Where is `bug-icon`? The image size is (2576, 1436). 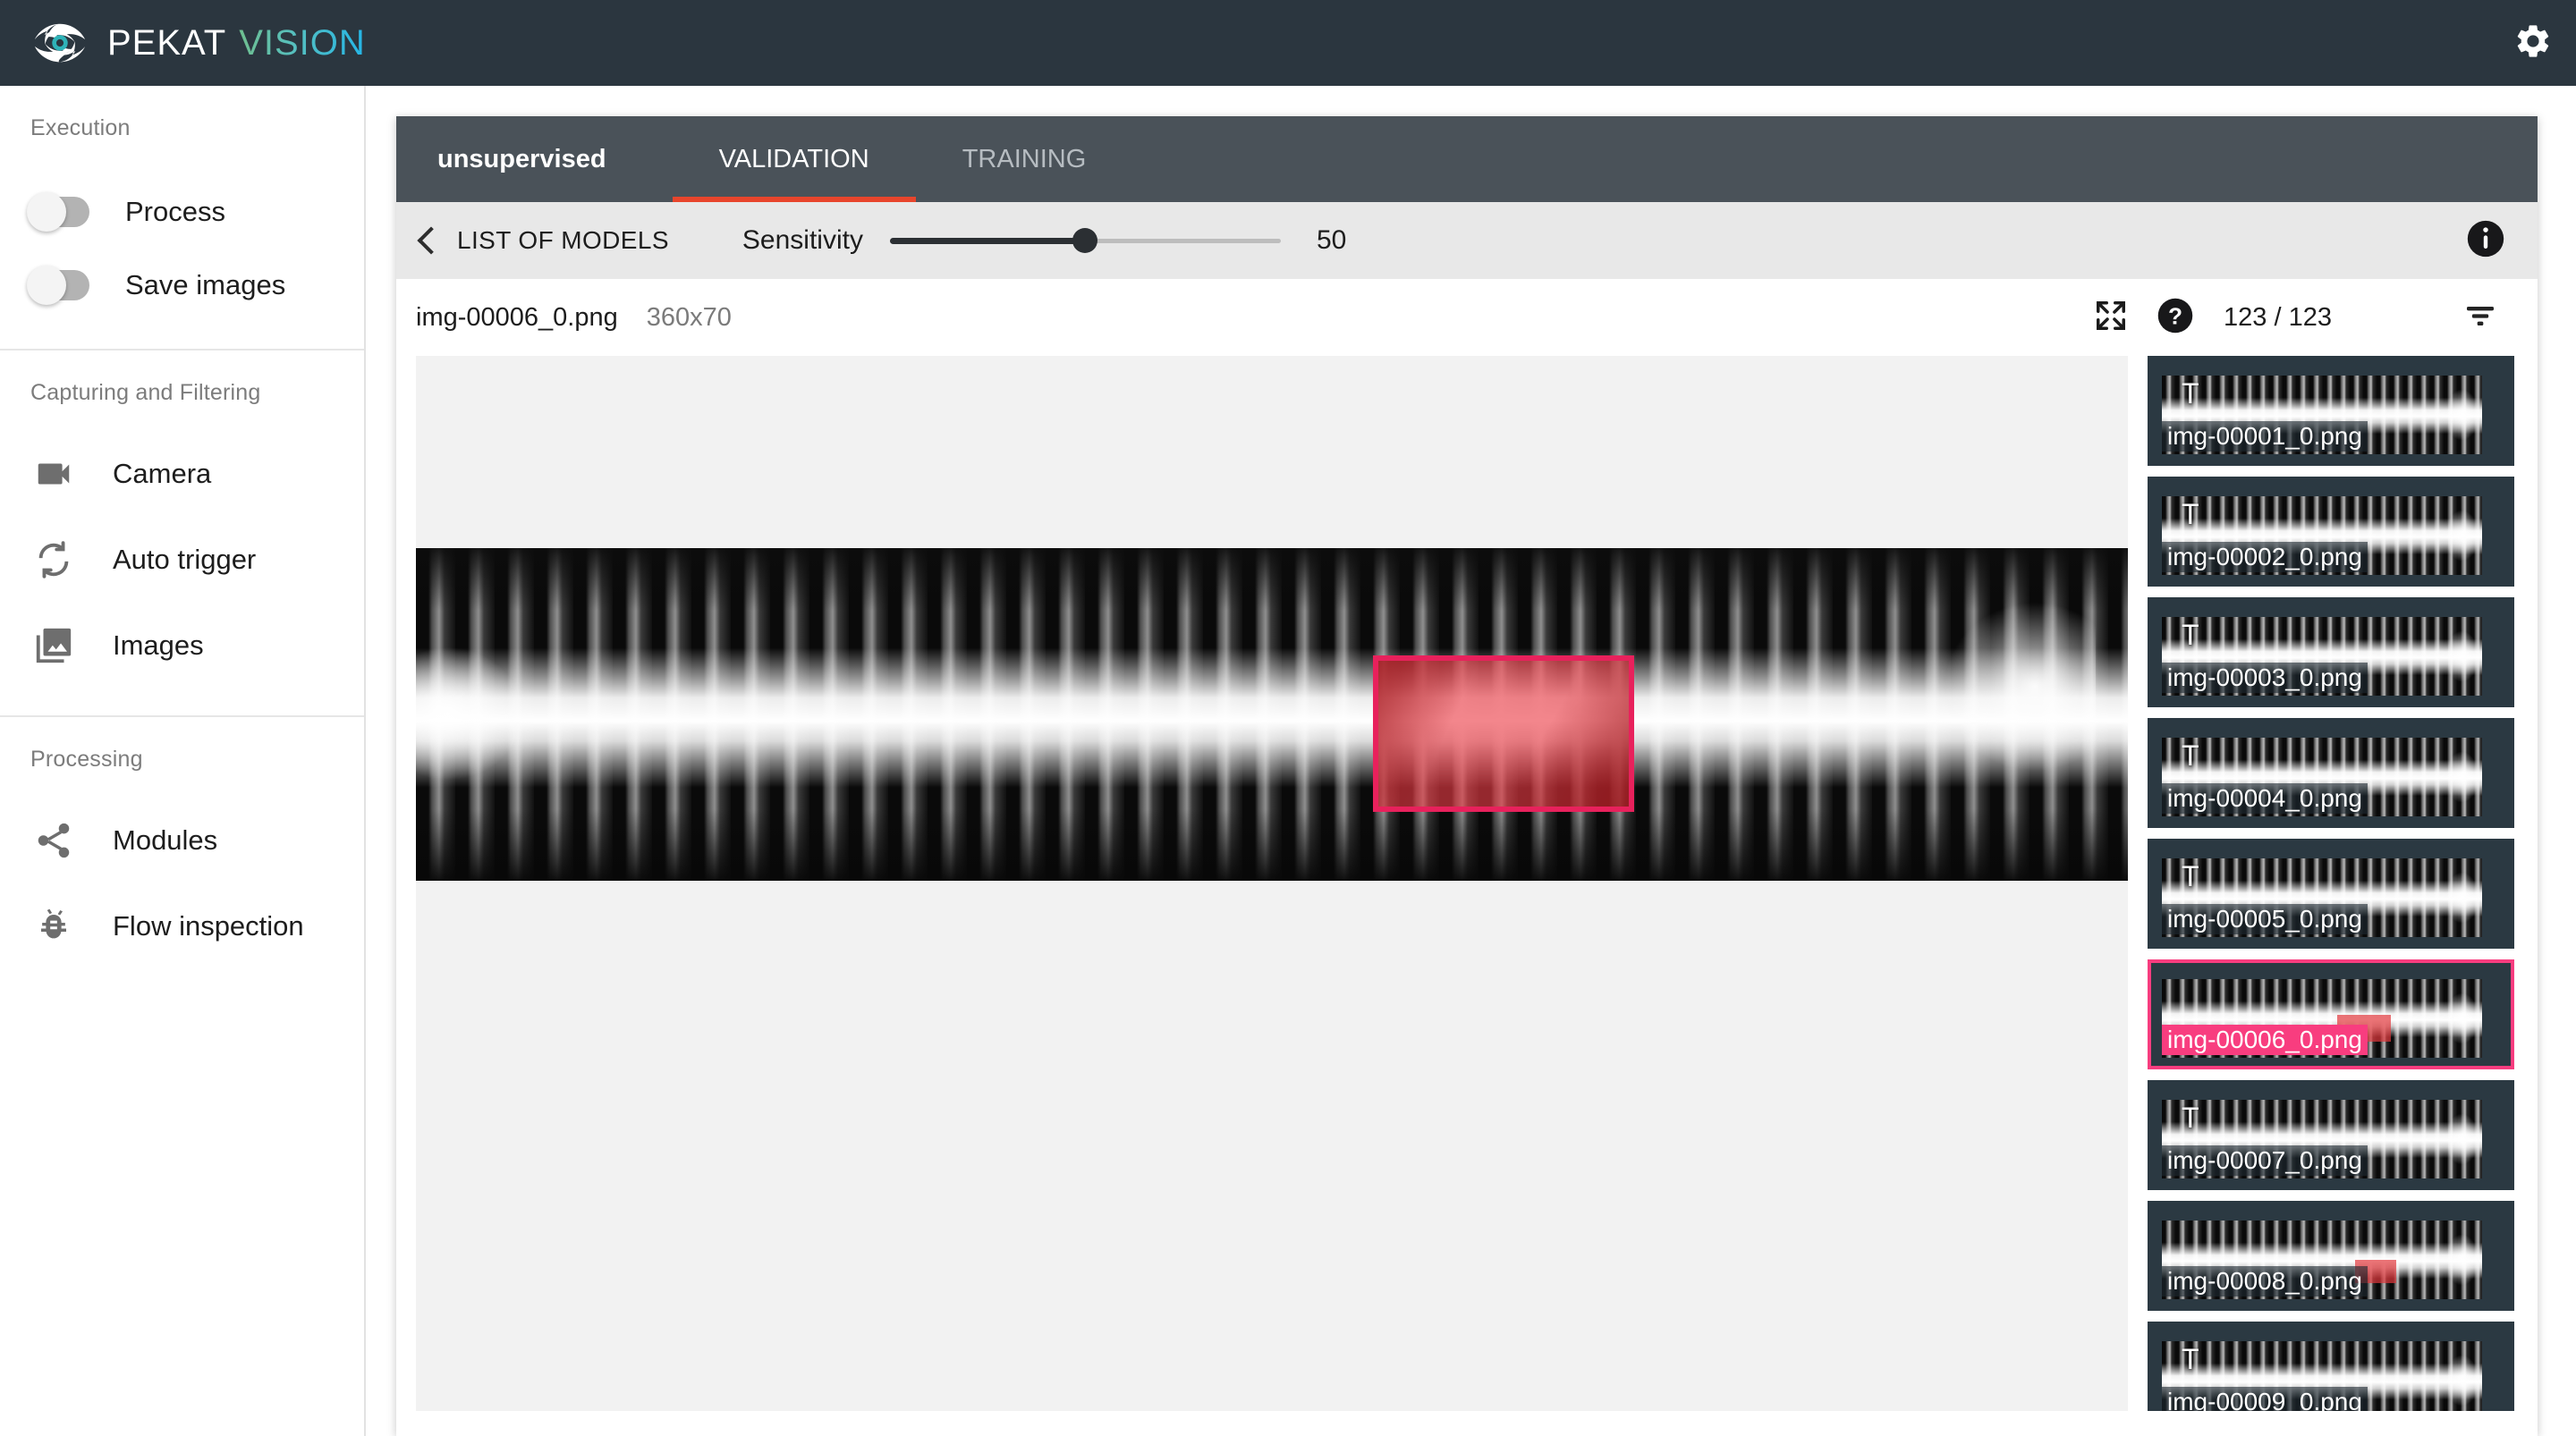 bug-icon is located at coordinates (53, 927).